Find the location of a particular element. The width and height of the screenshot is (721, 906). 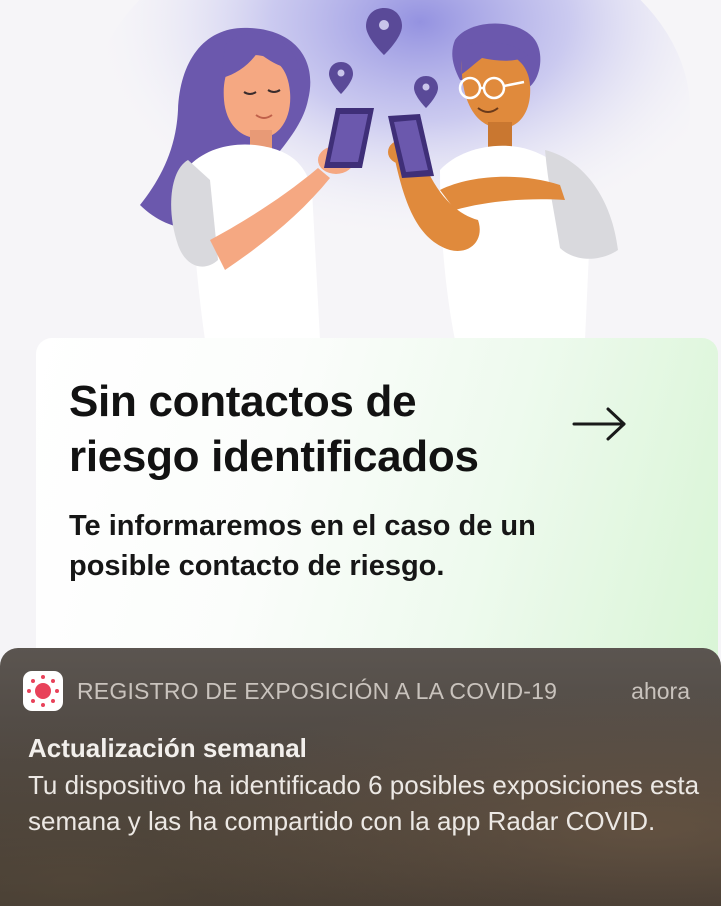

status-title: Sin contactos de riesgo identificados is located at coordinates (274, 429).